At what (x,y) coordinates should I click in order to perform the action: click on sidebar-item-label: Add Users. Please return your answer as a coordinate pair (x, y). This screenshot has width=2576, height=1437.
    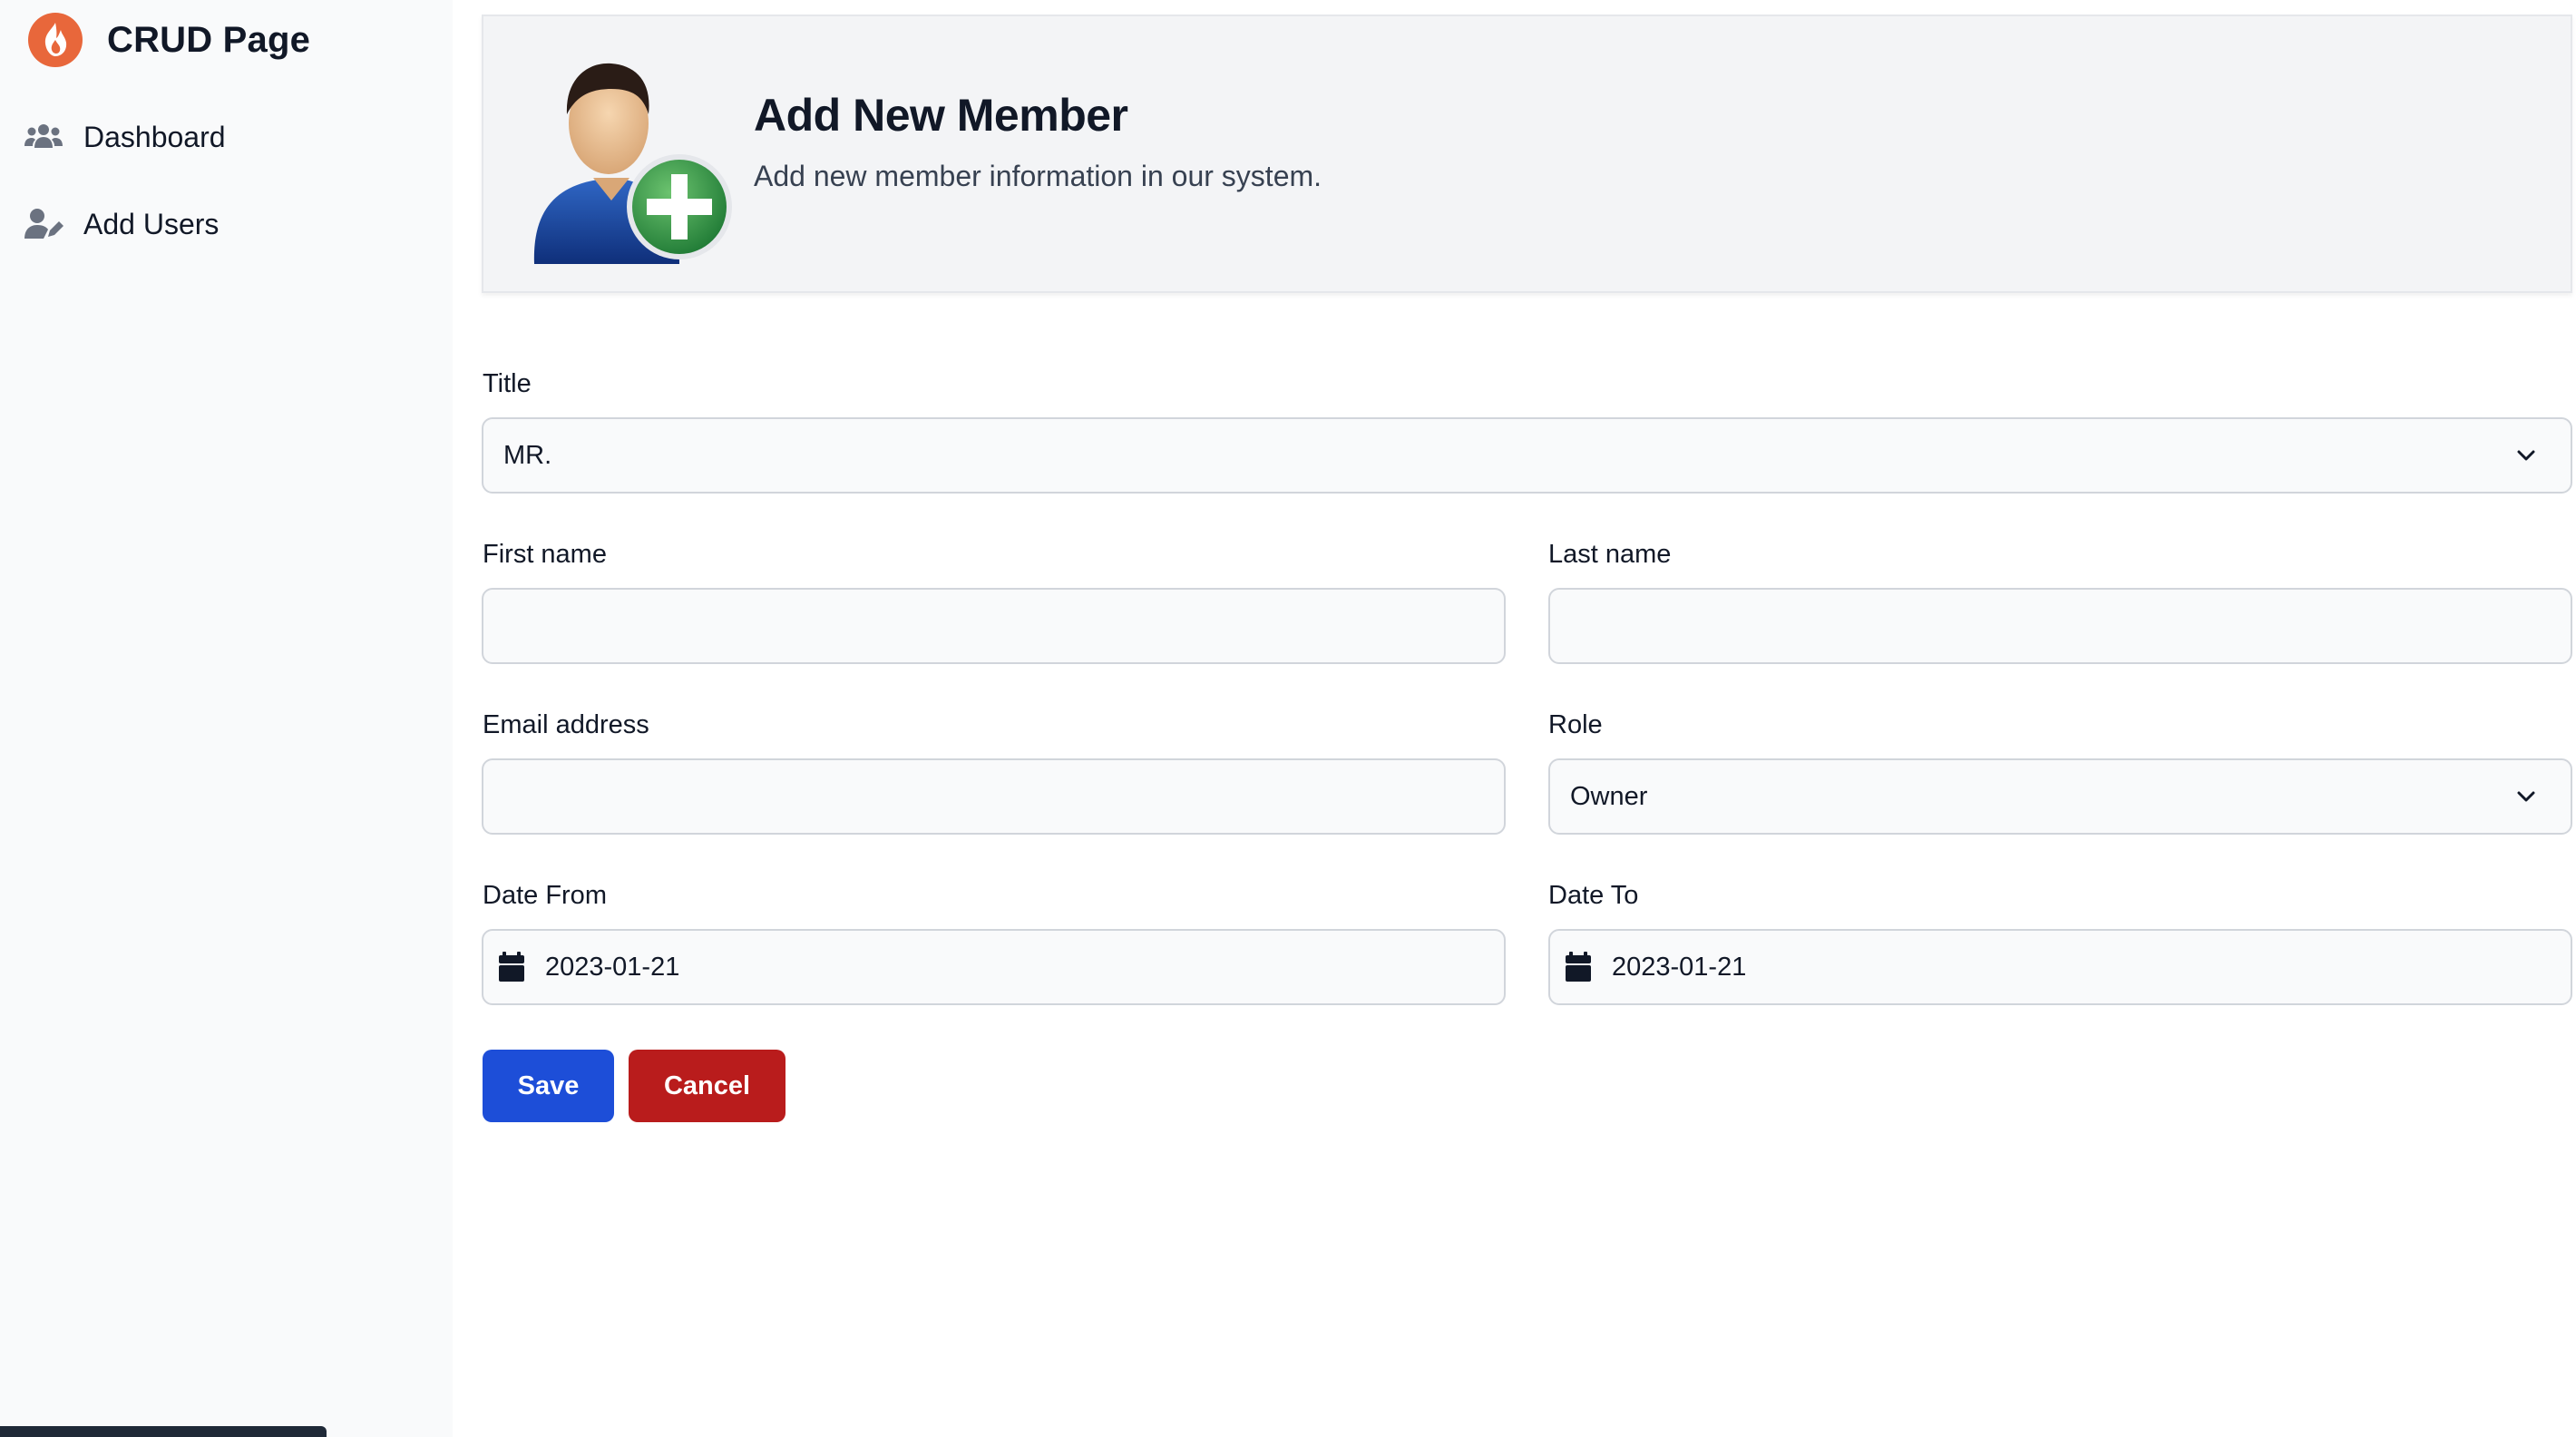
    Looking at the image, I should click on (151, 224).